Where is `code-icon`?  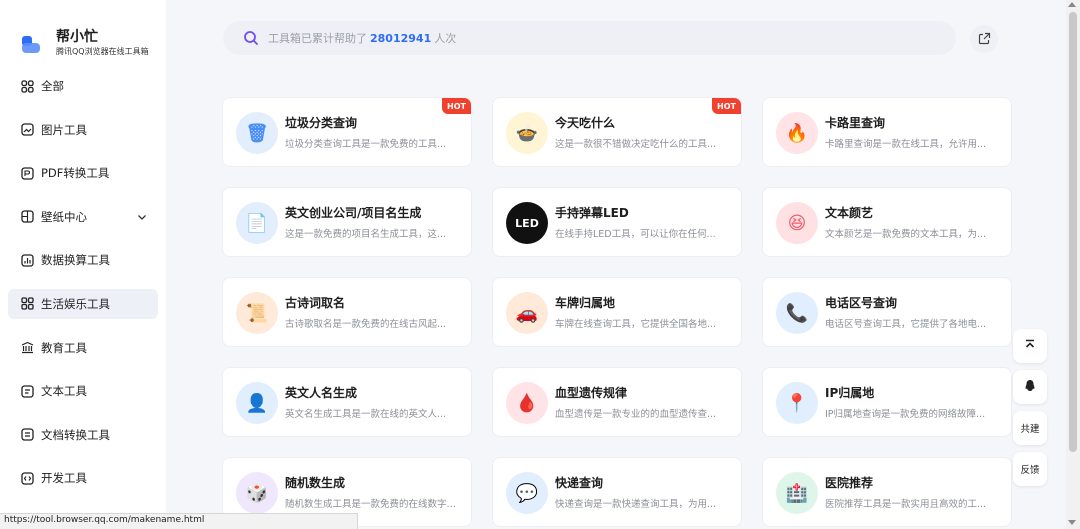 code-icon is located at coordinates (27, 478).